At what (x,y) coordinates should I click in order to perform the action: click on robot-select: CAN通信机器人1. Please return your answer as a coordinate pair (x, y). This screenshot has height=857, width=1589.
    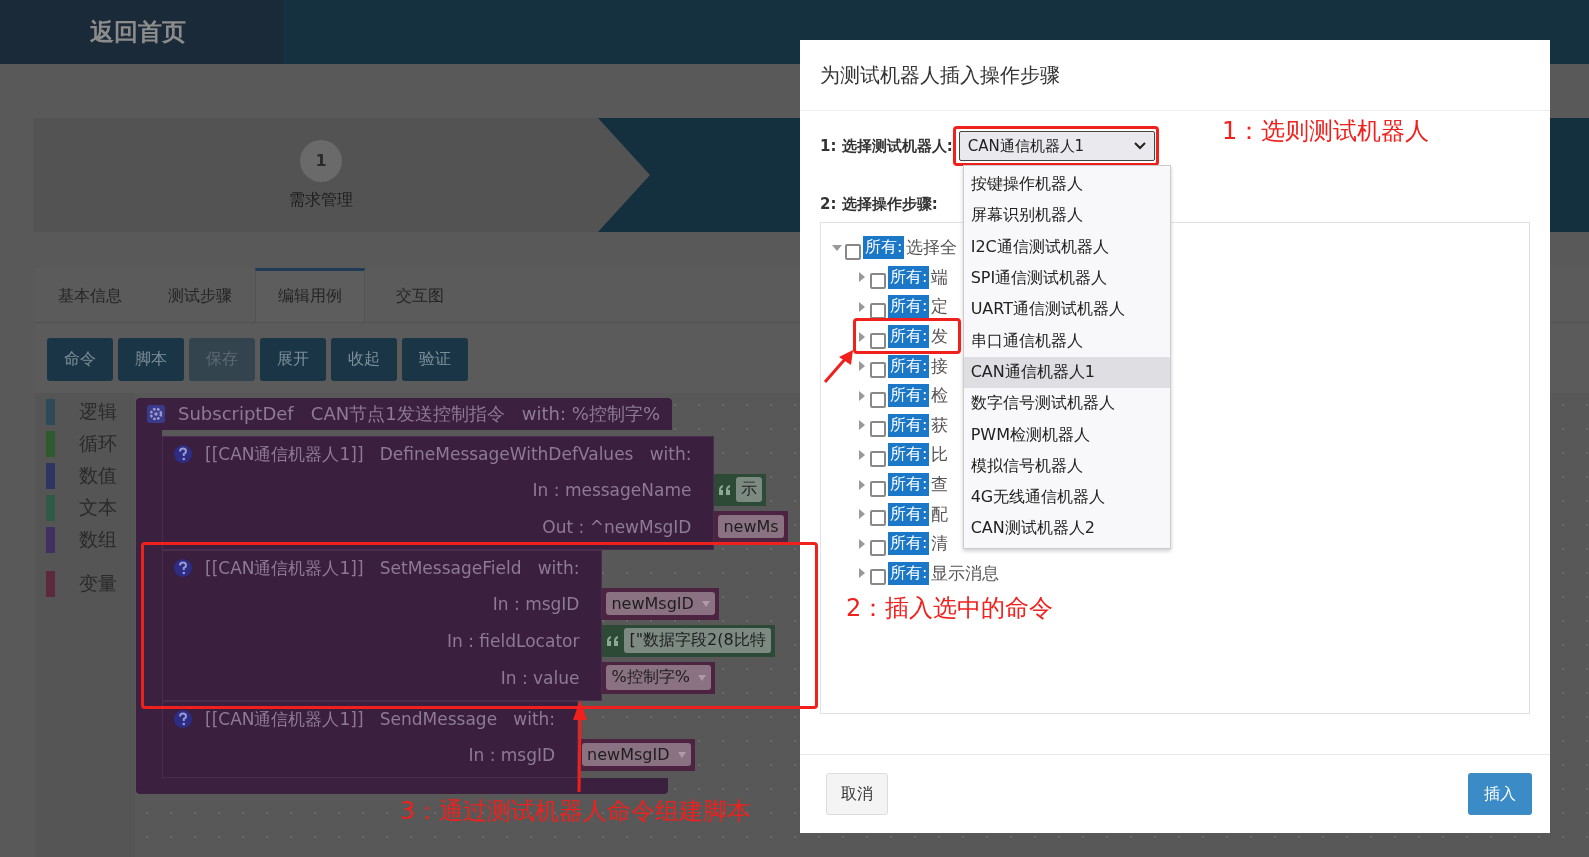
    Looking at the image, I should click on (1056, 146).